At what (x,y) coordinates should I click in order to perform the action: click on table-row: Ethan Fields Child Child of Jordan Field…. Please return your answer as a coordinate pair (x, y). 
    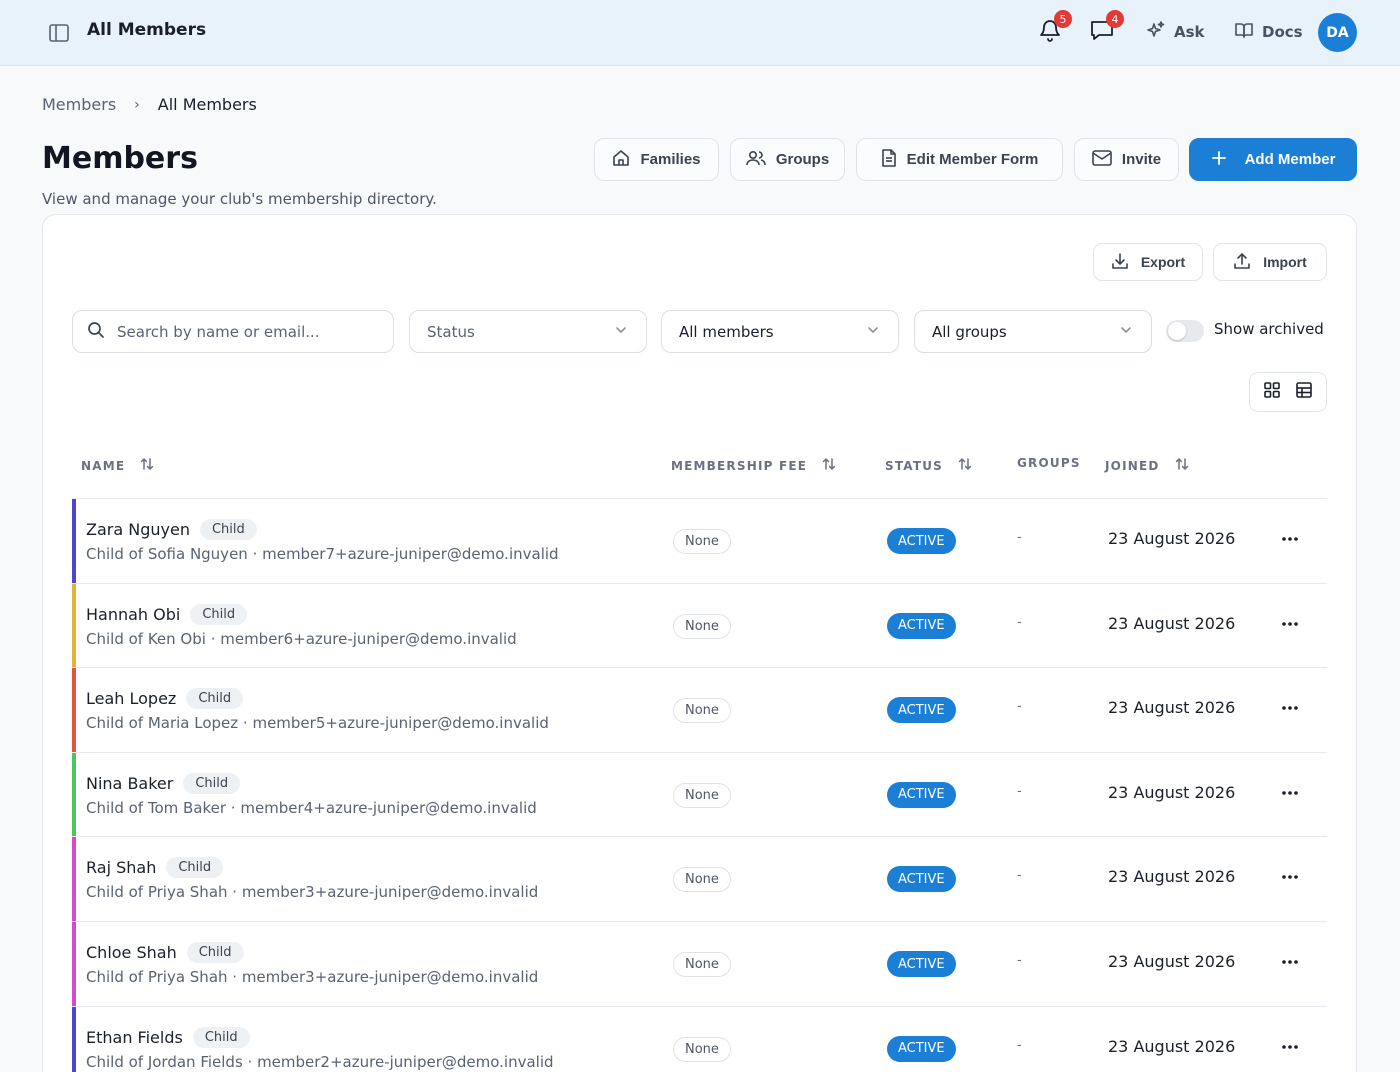
    Looking at the image, I should click on (699, 1038).